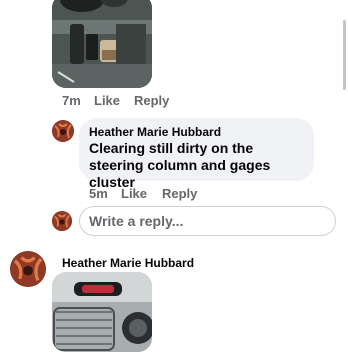  I want to click on dashboard-photo, so click(102, 312).